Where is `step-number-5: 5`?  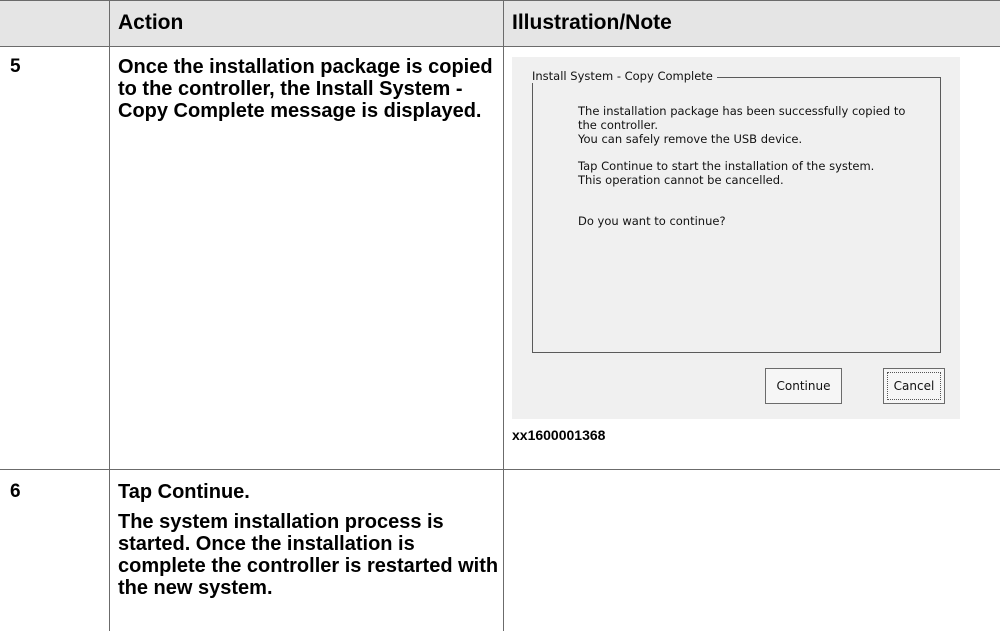
step-number-5: 5 is located at coordinates (15, 66).